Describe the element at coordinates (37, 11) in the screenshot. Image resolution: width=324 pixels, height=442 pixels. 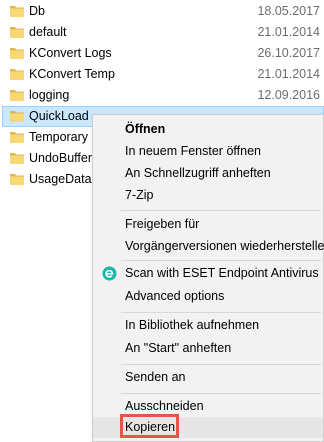
I see `file-name: Db` at that location.